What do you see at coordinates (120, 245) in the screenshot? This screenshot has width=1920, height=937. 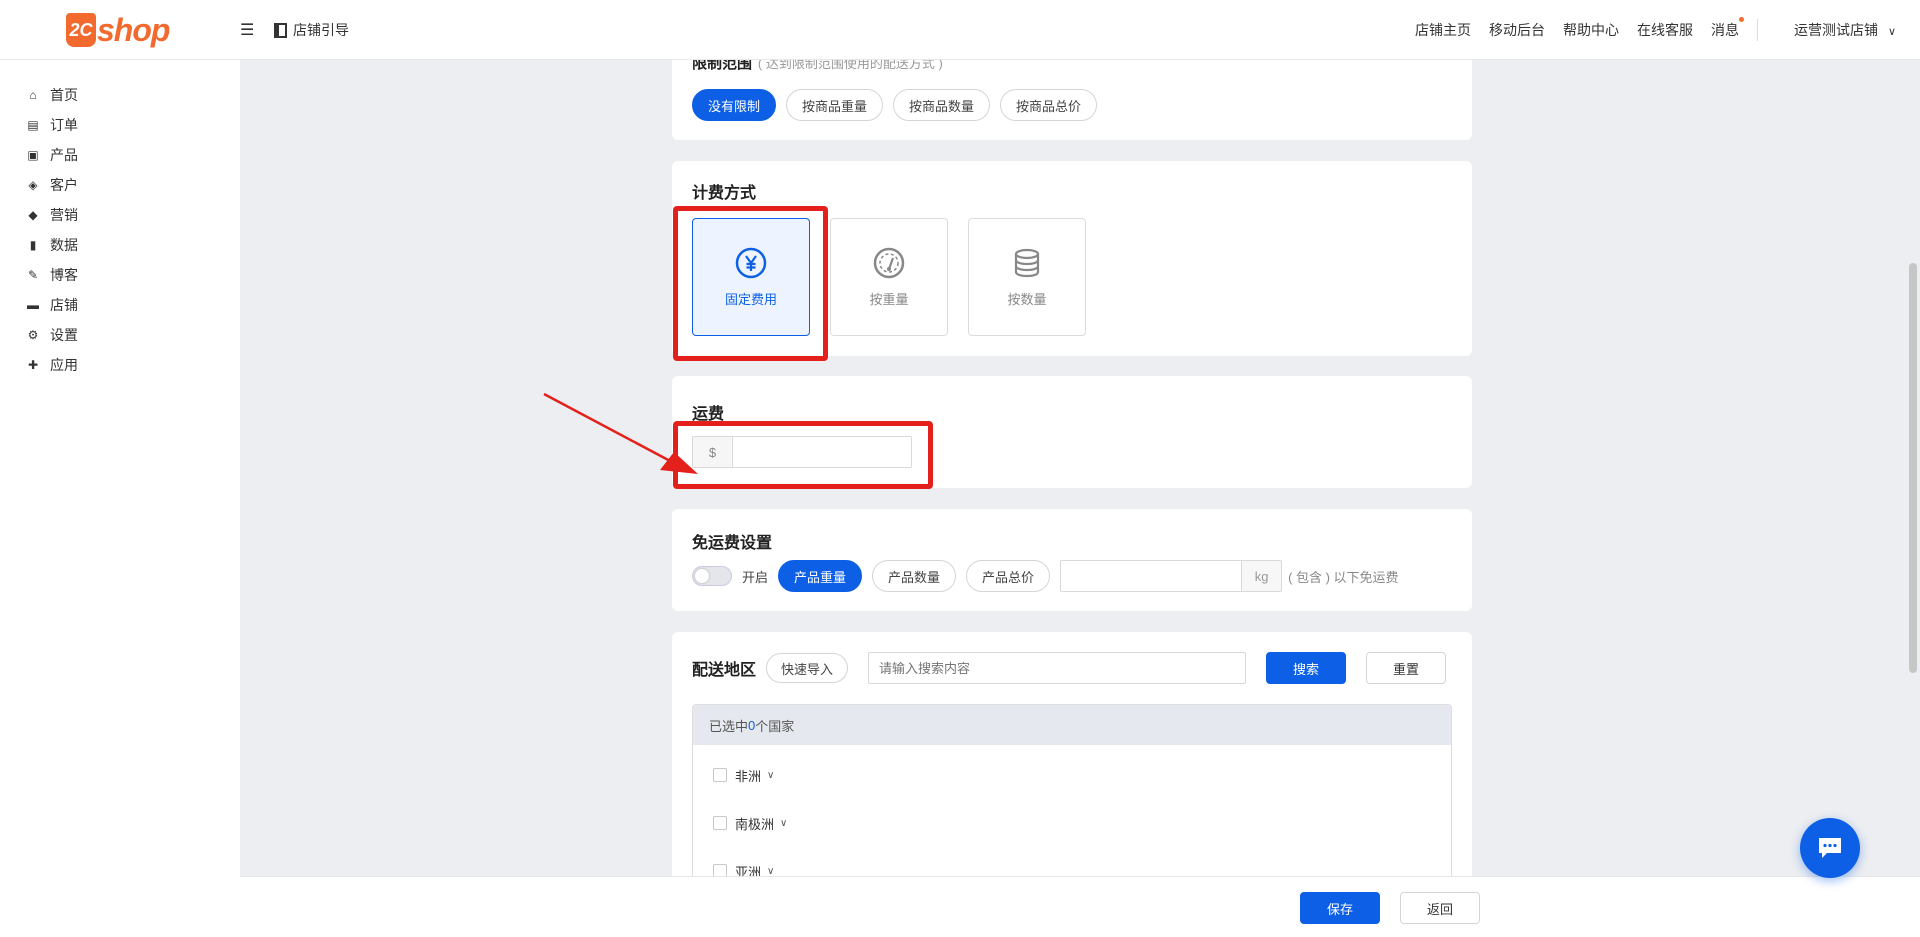 I see `sidebar-item-data: ▮ 数据` at bounding box center [120, 245].